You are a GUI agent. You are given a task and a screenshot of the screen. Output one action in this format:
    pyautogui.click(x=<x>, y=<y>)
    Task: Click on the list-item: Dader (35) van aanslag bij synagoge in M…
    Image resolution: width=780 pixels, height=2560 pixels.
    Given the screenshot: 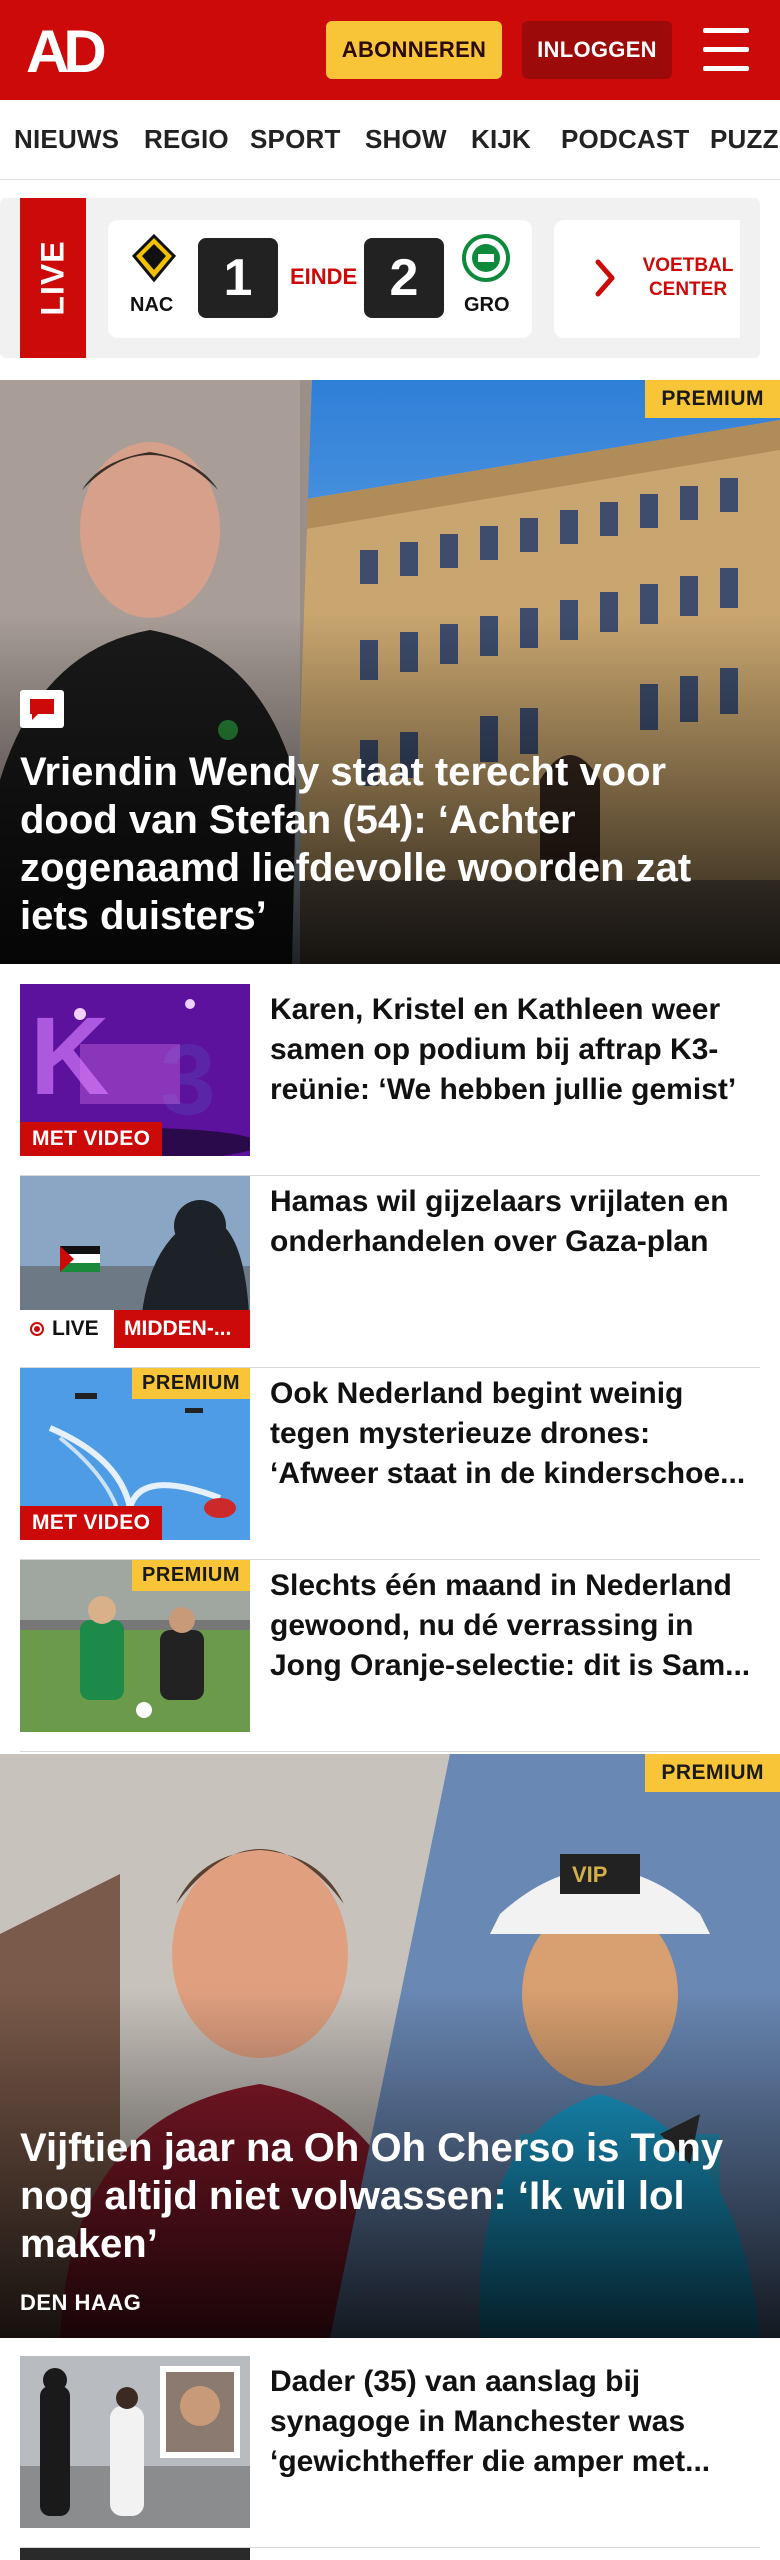 What is the action you would take?
    pyautogui.click(x=390, y=2452)
    